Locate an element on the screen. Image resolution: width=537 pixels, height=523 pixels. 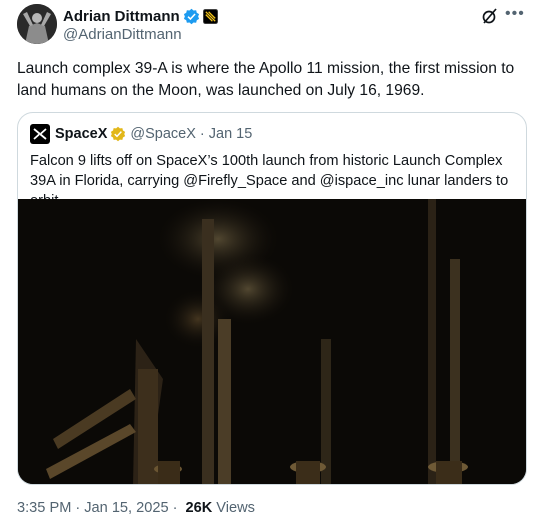
quoted-handle: @SpaceX is located at coordinates (163, 134).